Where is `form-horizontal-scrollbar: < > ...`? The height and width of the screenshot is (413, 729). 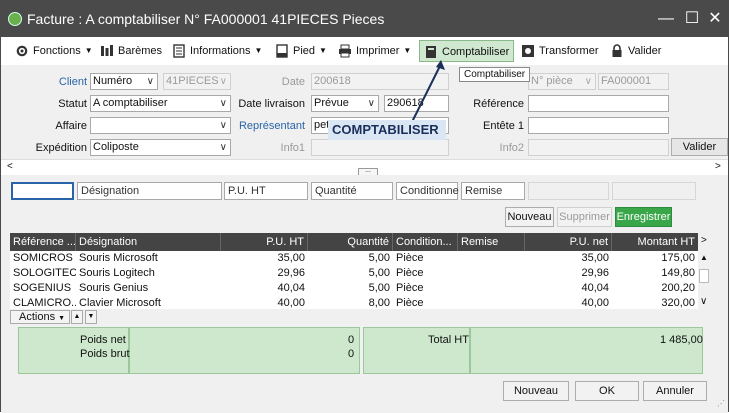
form-horizontal-scrollbar: < > ... is located at coordinates (364, 167).